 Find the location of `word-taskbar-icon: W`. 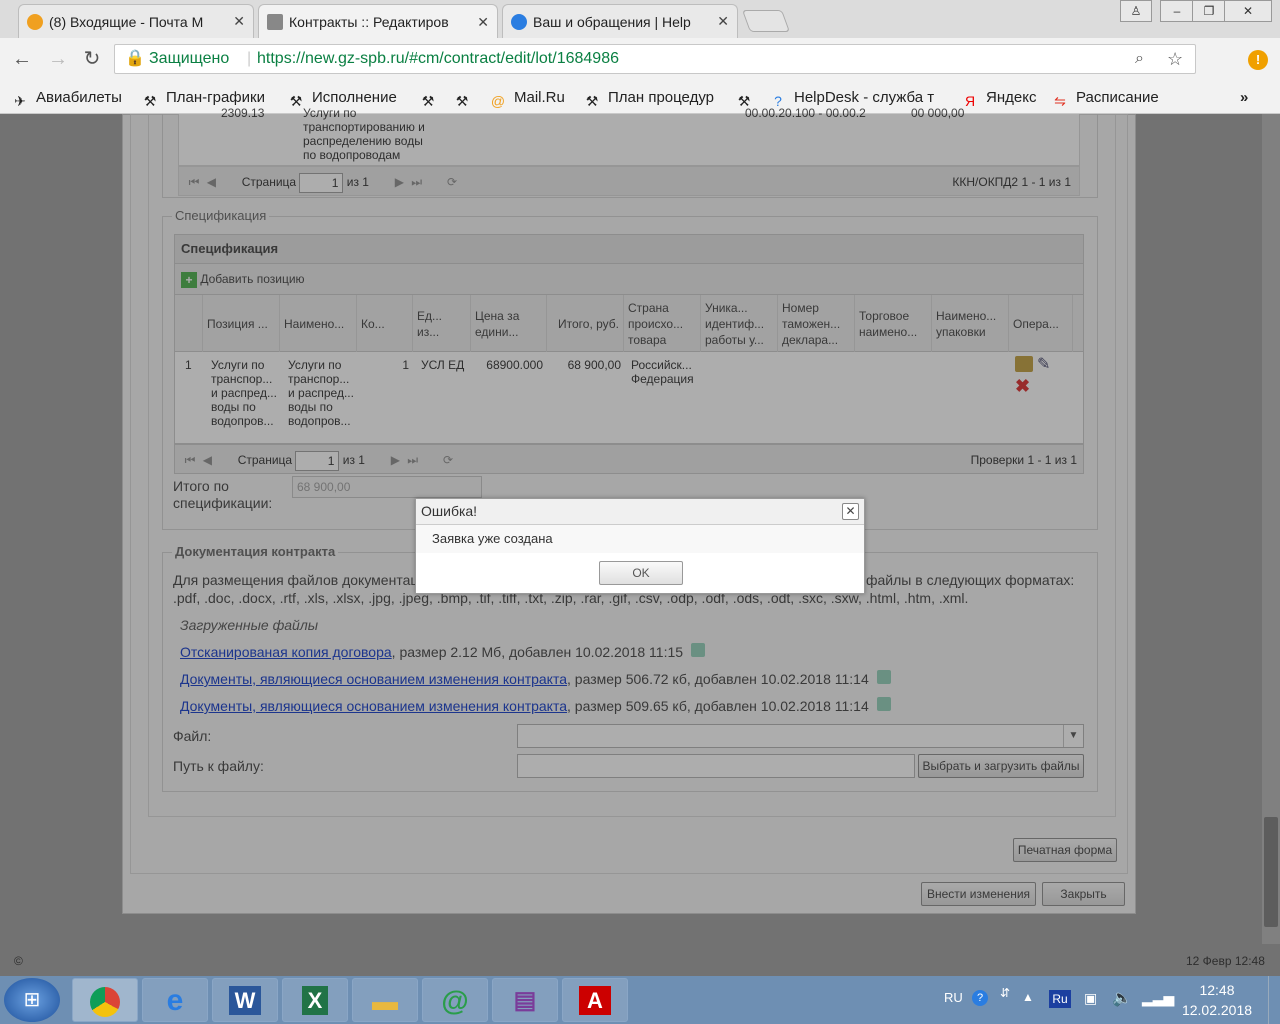

word-taskbar-icon: W is located at coordinates (245, 1000).